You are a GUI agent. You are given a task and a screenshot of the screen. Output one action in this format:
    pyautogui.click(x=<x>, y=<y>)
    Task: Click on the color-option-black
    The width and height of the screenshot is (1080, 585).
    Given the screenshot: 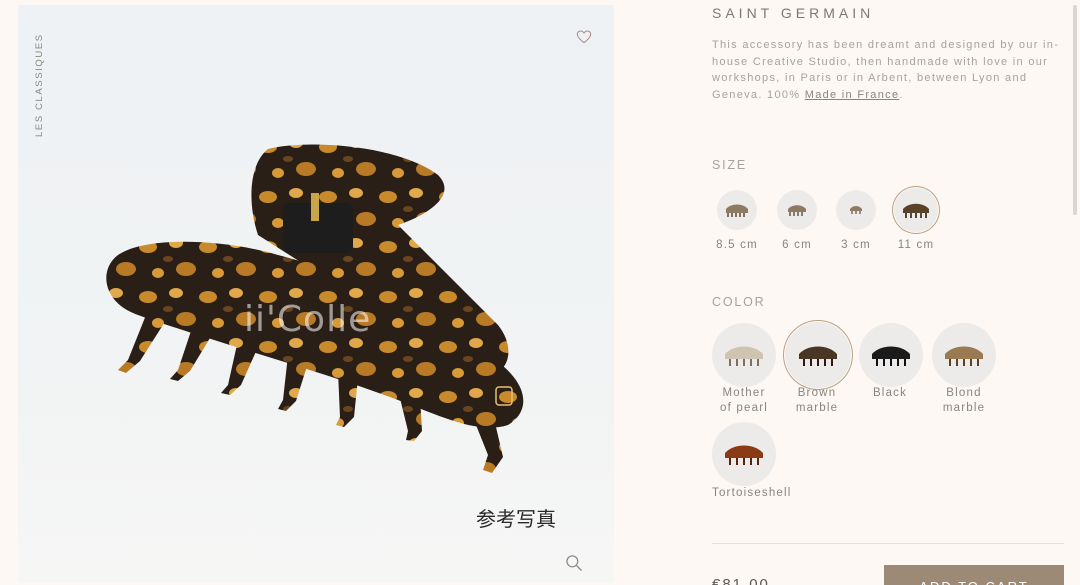 What is the action you would take?
    pyautogui.click(x=891, y=355)
    